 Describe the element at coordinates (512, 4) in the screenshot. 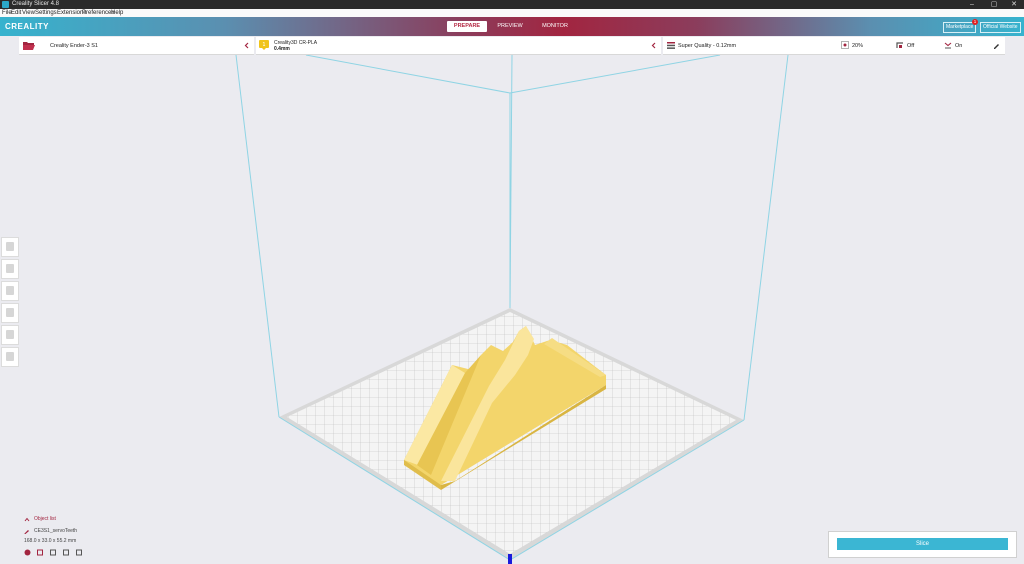

I see `window-titlebar: Creality Slicer 4.8 – ▢ ✕` at that location.